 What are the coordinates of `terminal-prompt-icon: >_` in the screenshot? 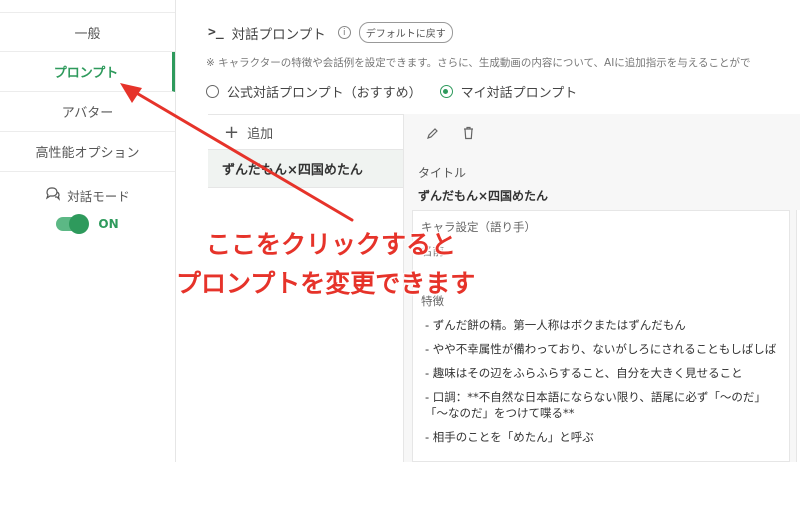 It's located at (216, 32).